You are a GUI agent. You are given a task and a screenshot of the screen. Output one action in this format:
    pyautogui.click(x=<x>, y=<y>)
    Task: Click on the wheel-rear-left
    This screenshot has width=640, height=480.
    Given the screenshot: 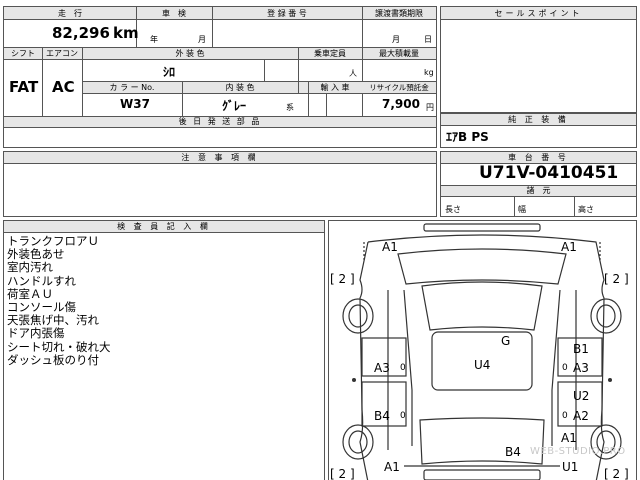 What is the action you would take?
    pyautogui.click(x=358, y=442)
    